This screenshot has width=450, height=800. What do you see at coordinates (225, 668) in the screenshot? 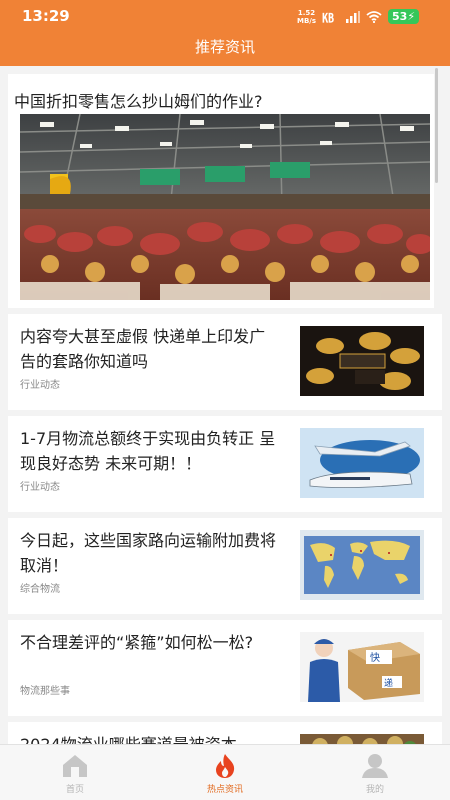
I see `article-card: 不合理差评的“紧箍”如何松一松? 物流那些事 快 递` at bounding box center [225, 668].